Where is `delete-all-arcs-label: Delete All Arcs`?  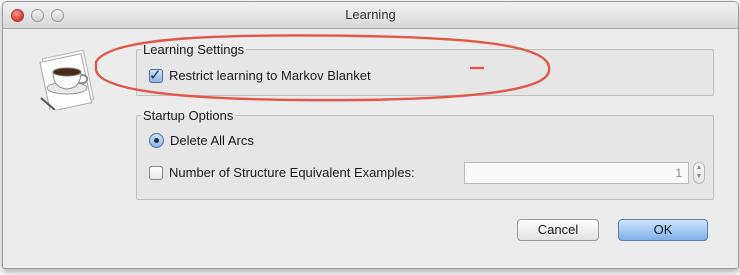
delete-all-arcs-label: Delete All Arcs is located at coordinates (212, 140).